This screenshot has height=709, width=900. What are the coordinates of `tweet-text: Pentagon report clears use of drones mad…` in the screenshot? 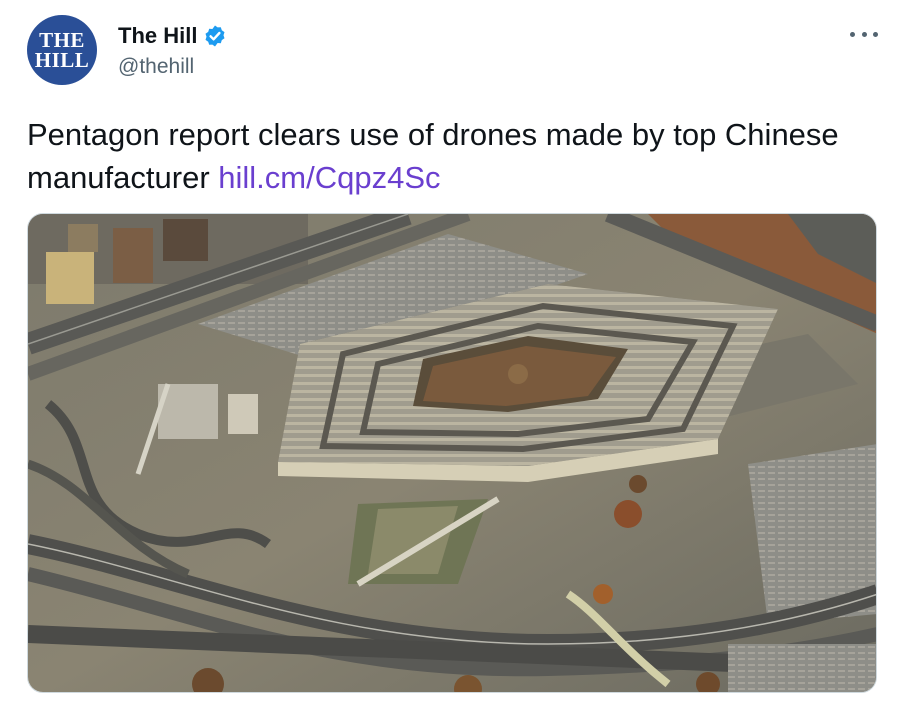 It's located at (452, 156).